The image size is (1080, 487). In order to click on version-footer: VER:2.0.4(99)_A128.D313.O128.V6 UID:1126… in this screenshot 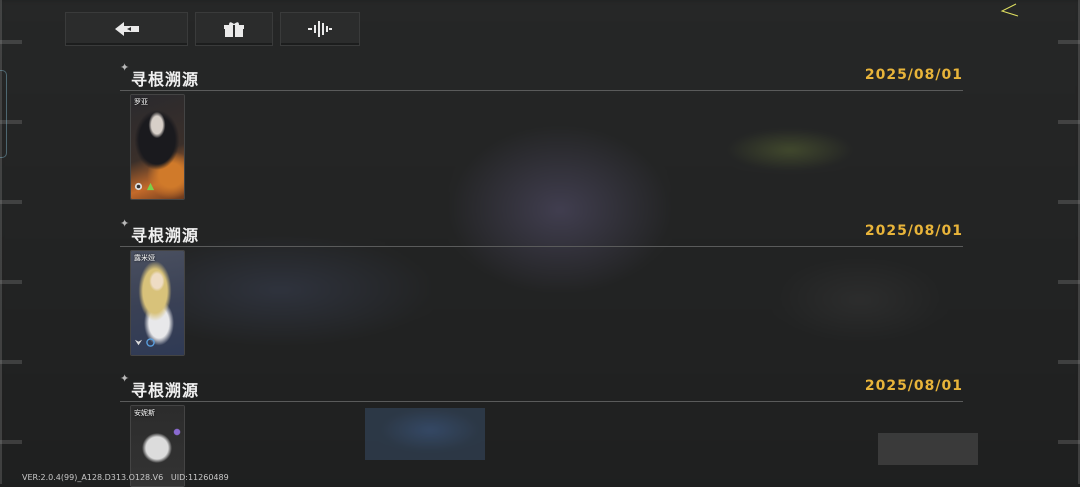, I will do `click(125, 477)`.